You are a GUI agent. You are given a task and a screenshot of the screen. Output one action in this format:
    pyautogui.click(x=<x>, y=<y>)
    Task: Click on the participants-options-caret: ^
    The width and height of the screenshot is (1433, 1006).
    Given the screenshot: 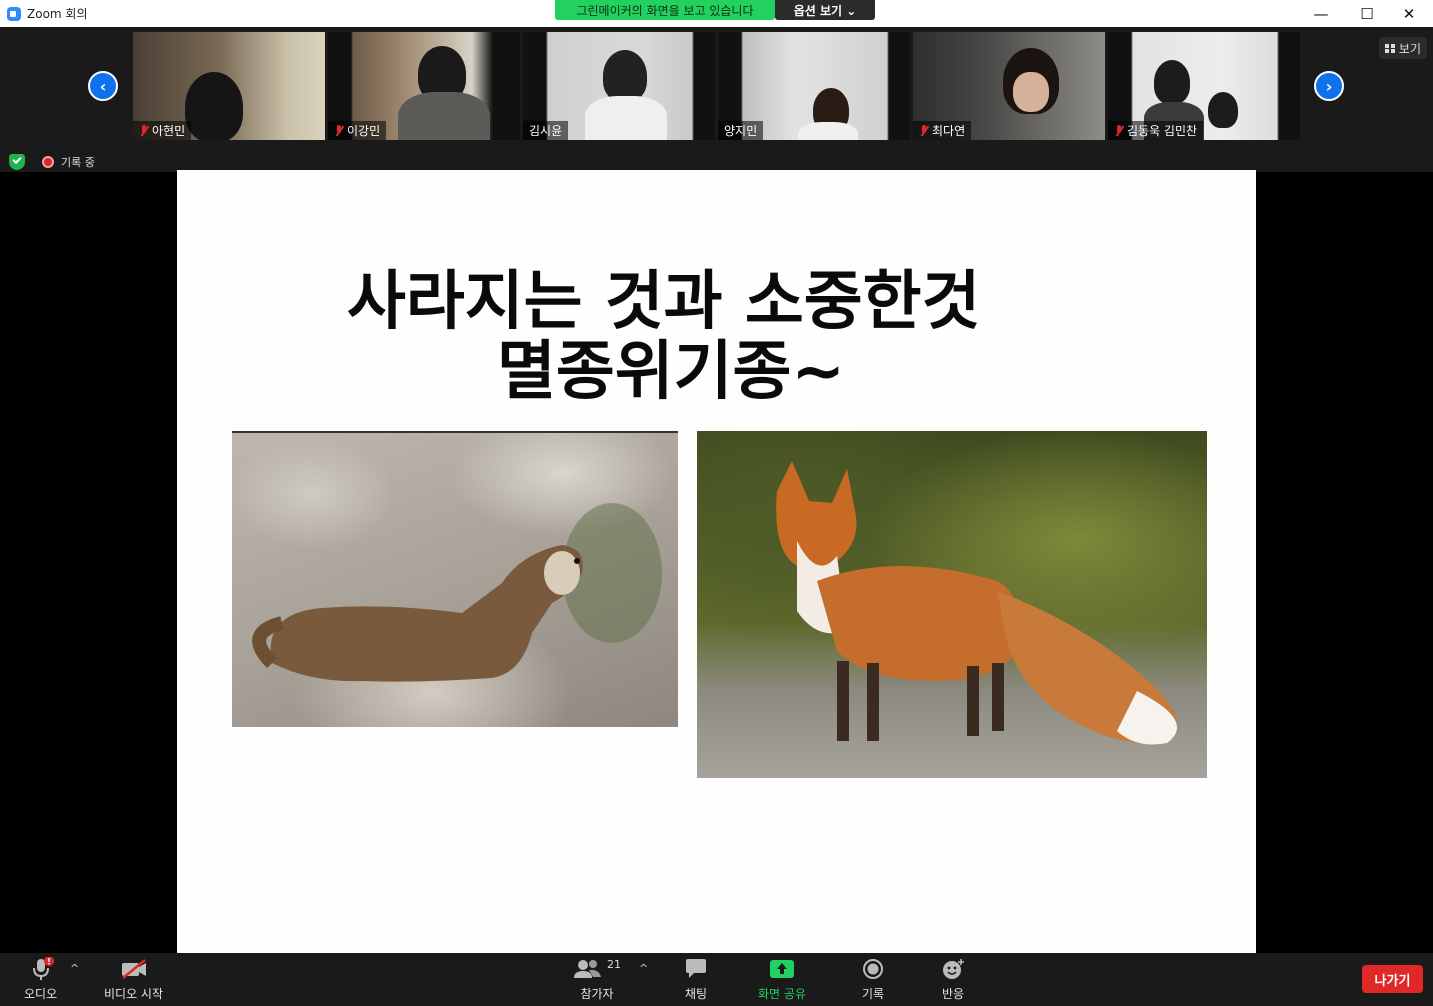 What is the action you would take?
    pyautogui.click(x=643, y=968)
    